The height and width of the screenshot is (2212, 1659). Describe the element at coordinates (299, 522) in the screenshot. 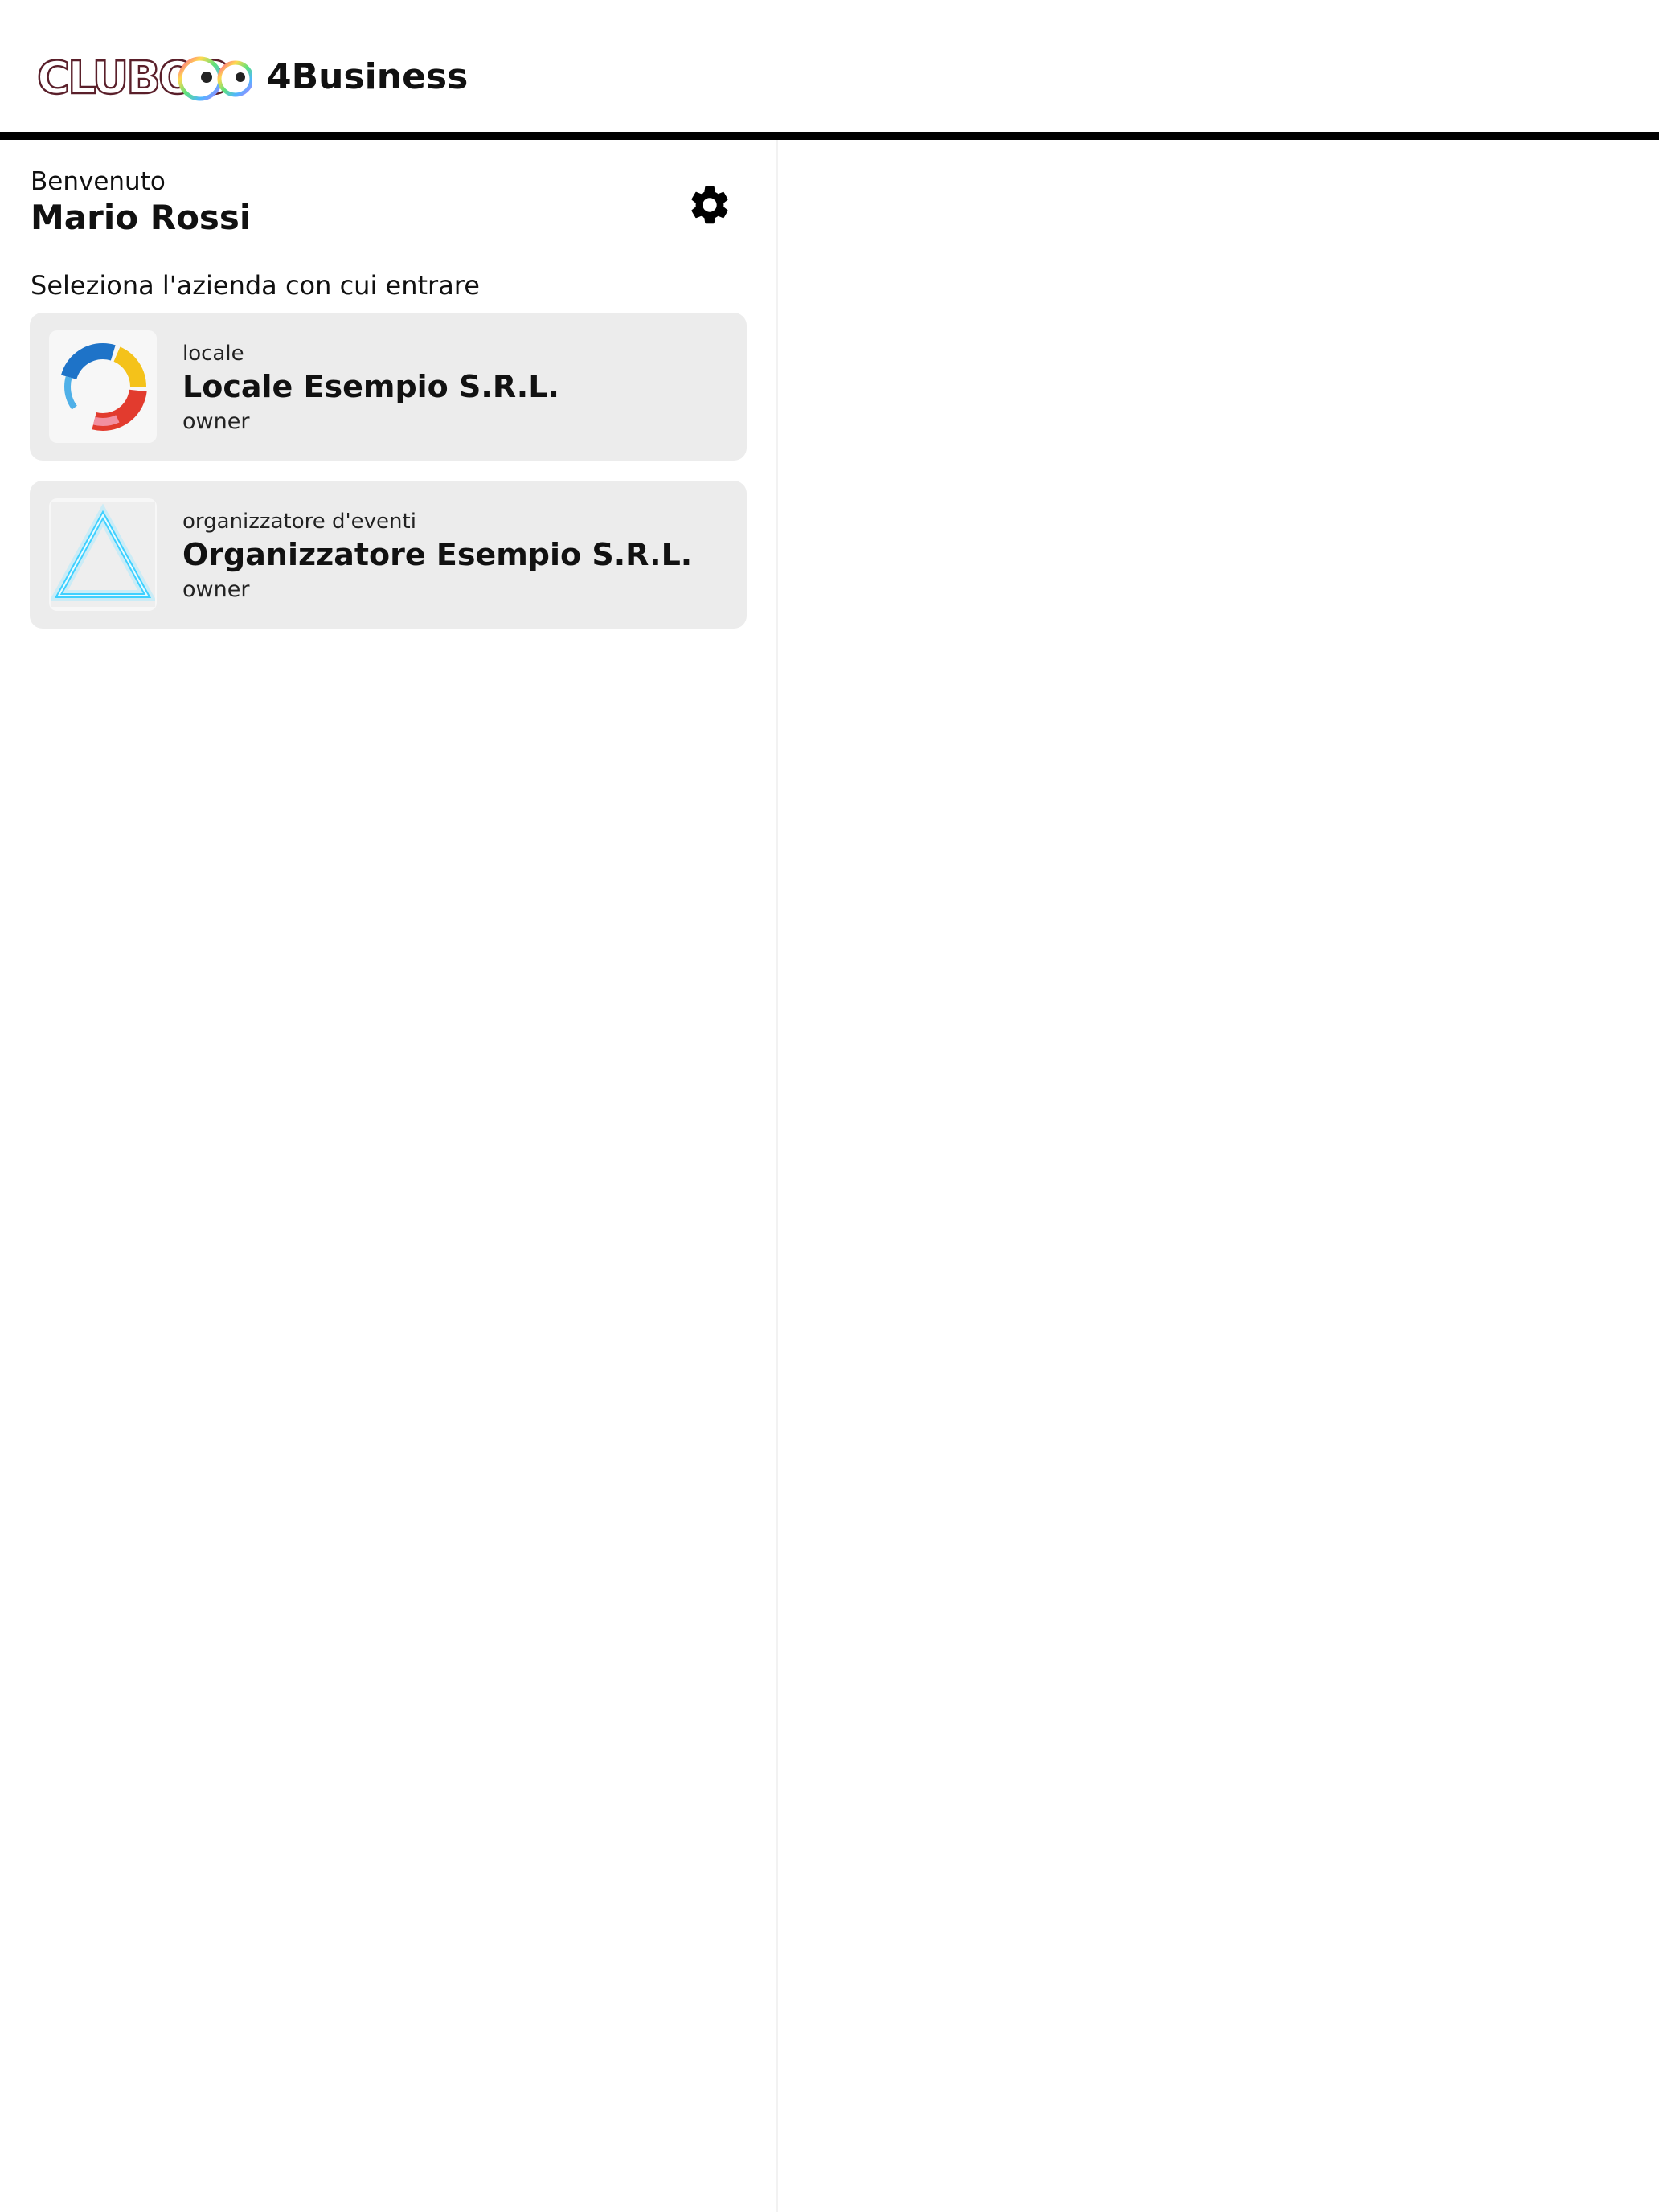

I see `company-type: organizzatore d'eventi` at that location.